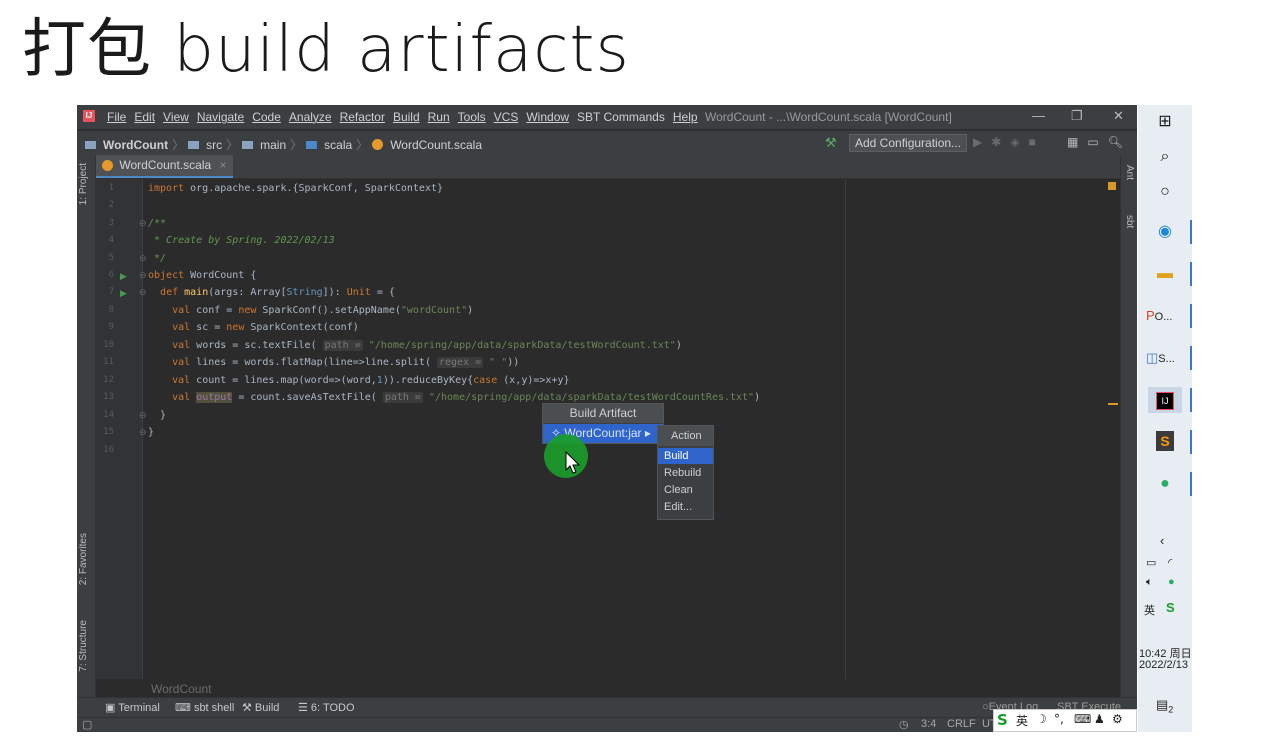 The width and height of the screenshot is (1272, 743). Describe the element at coordinates (1165, 484) in the screenshot. I see `wechat-icon: ●` at that location.